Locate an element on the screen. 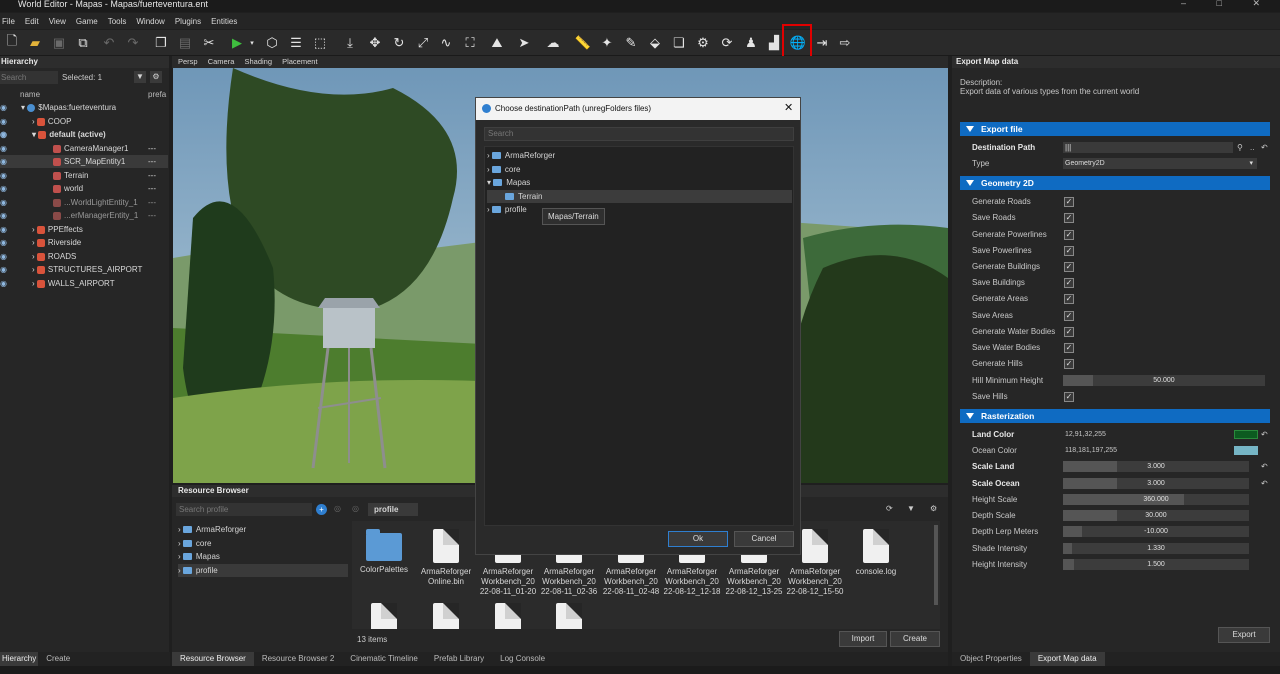 This screenshot has width=1280, height=674. tab-object-properties: Object Properties is located at coordinates (991, 659).